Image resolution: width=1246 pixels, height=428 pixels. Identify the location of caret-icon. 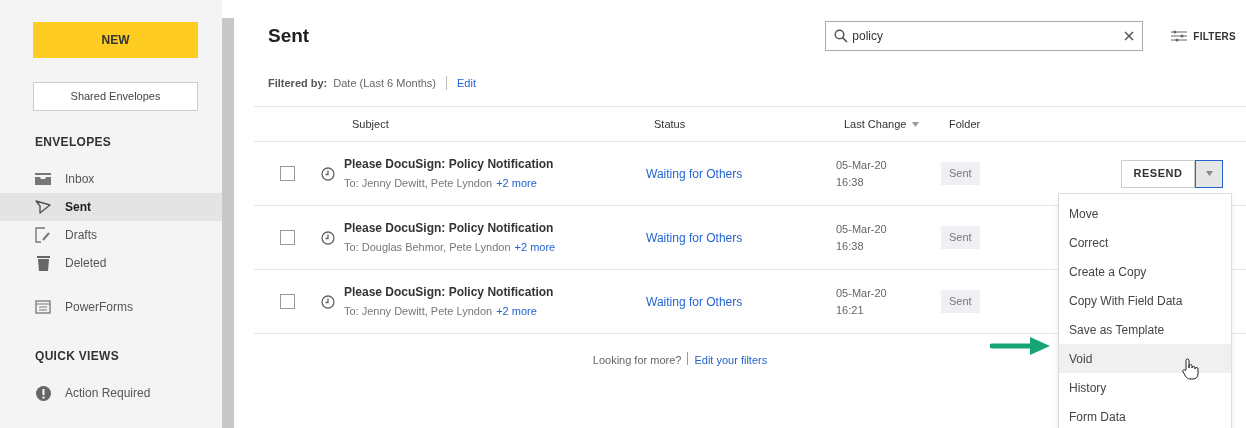
(1209, 173).